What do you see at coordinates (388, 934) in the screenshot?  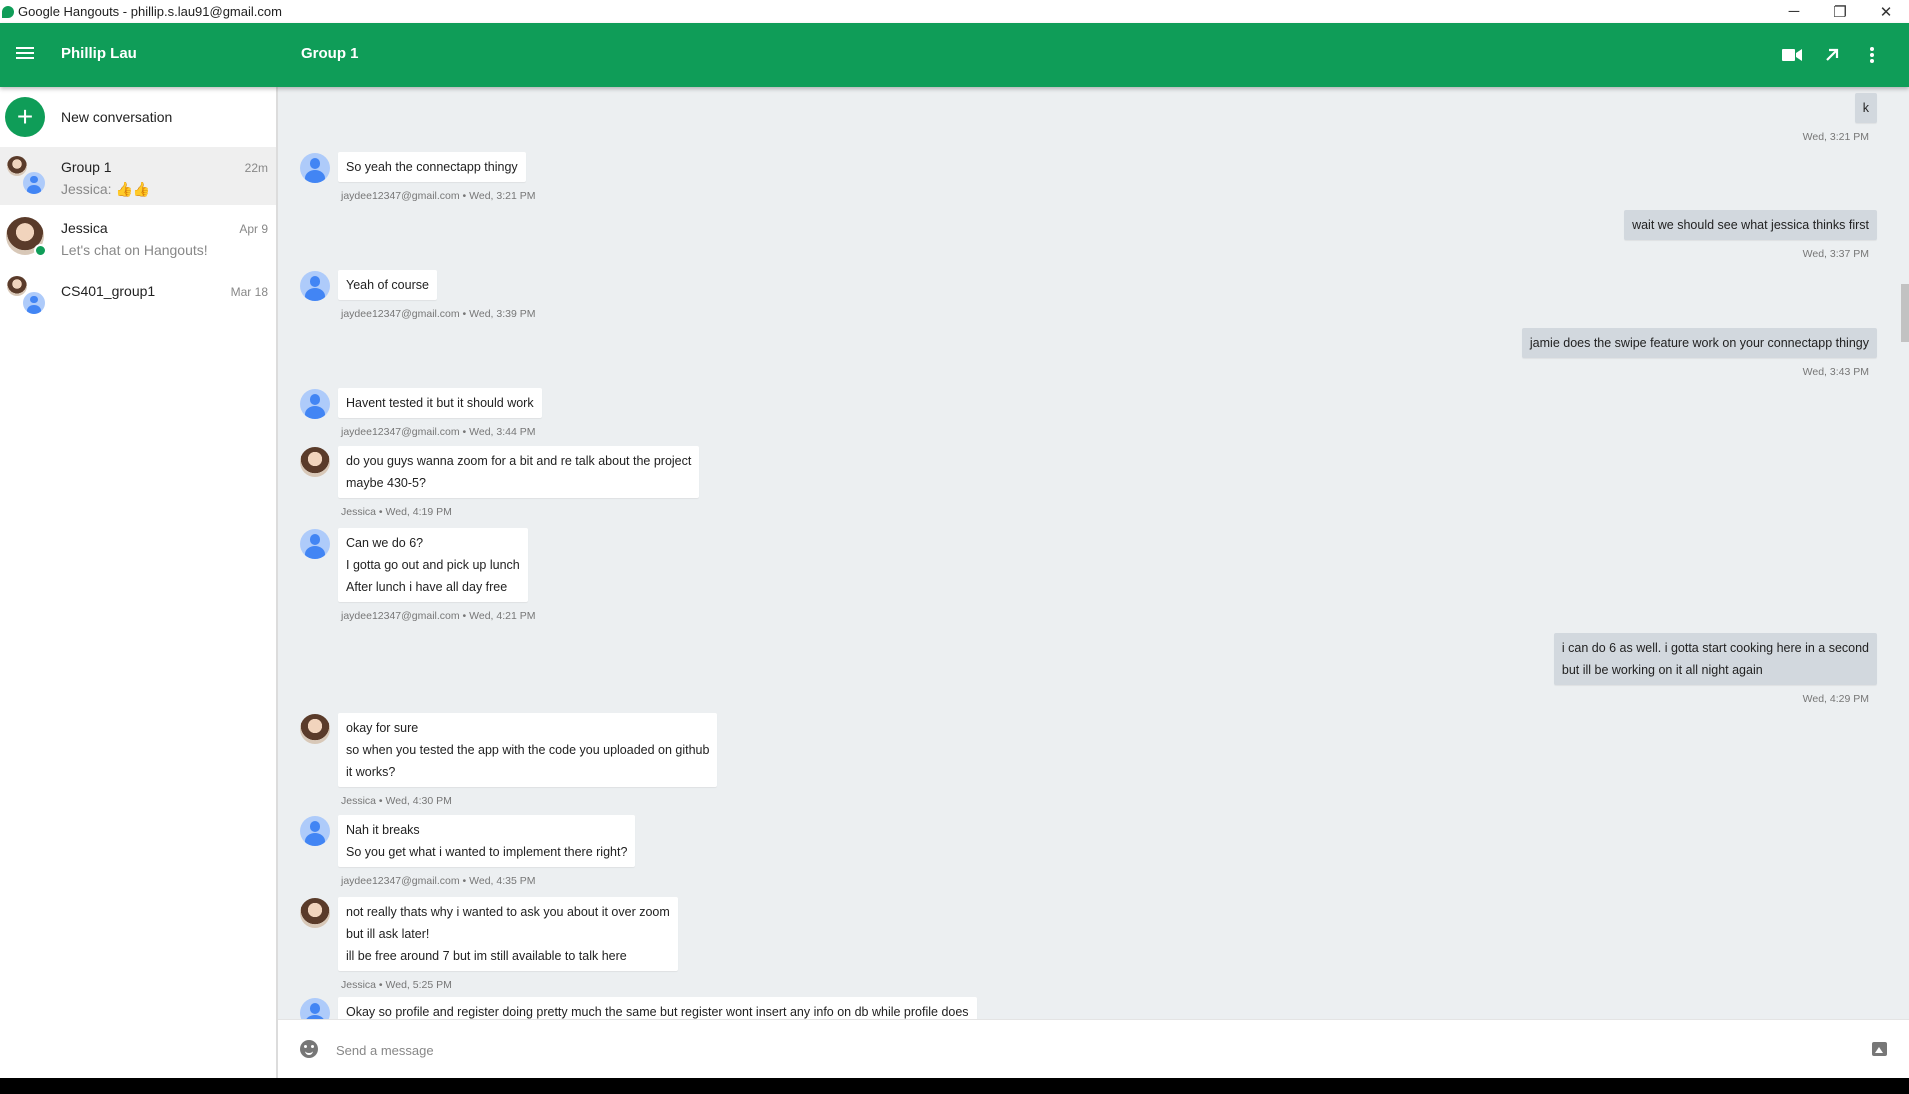 I see `message-line: but ill ask later!` at bounding box center [388, 934].